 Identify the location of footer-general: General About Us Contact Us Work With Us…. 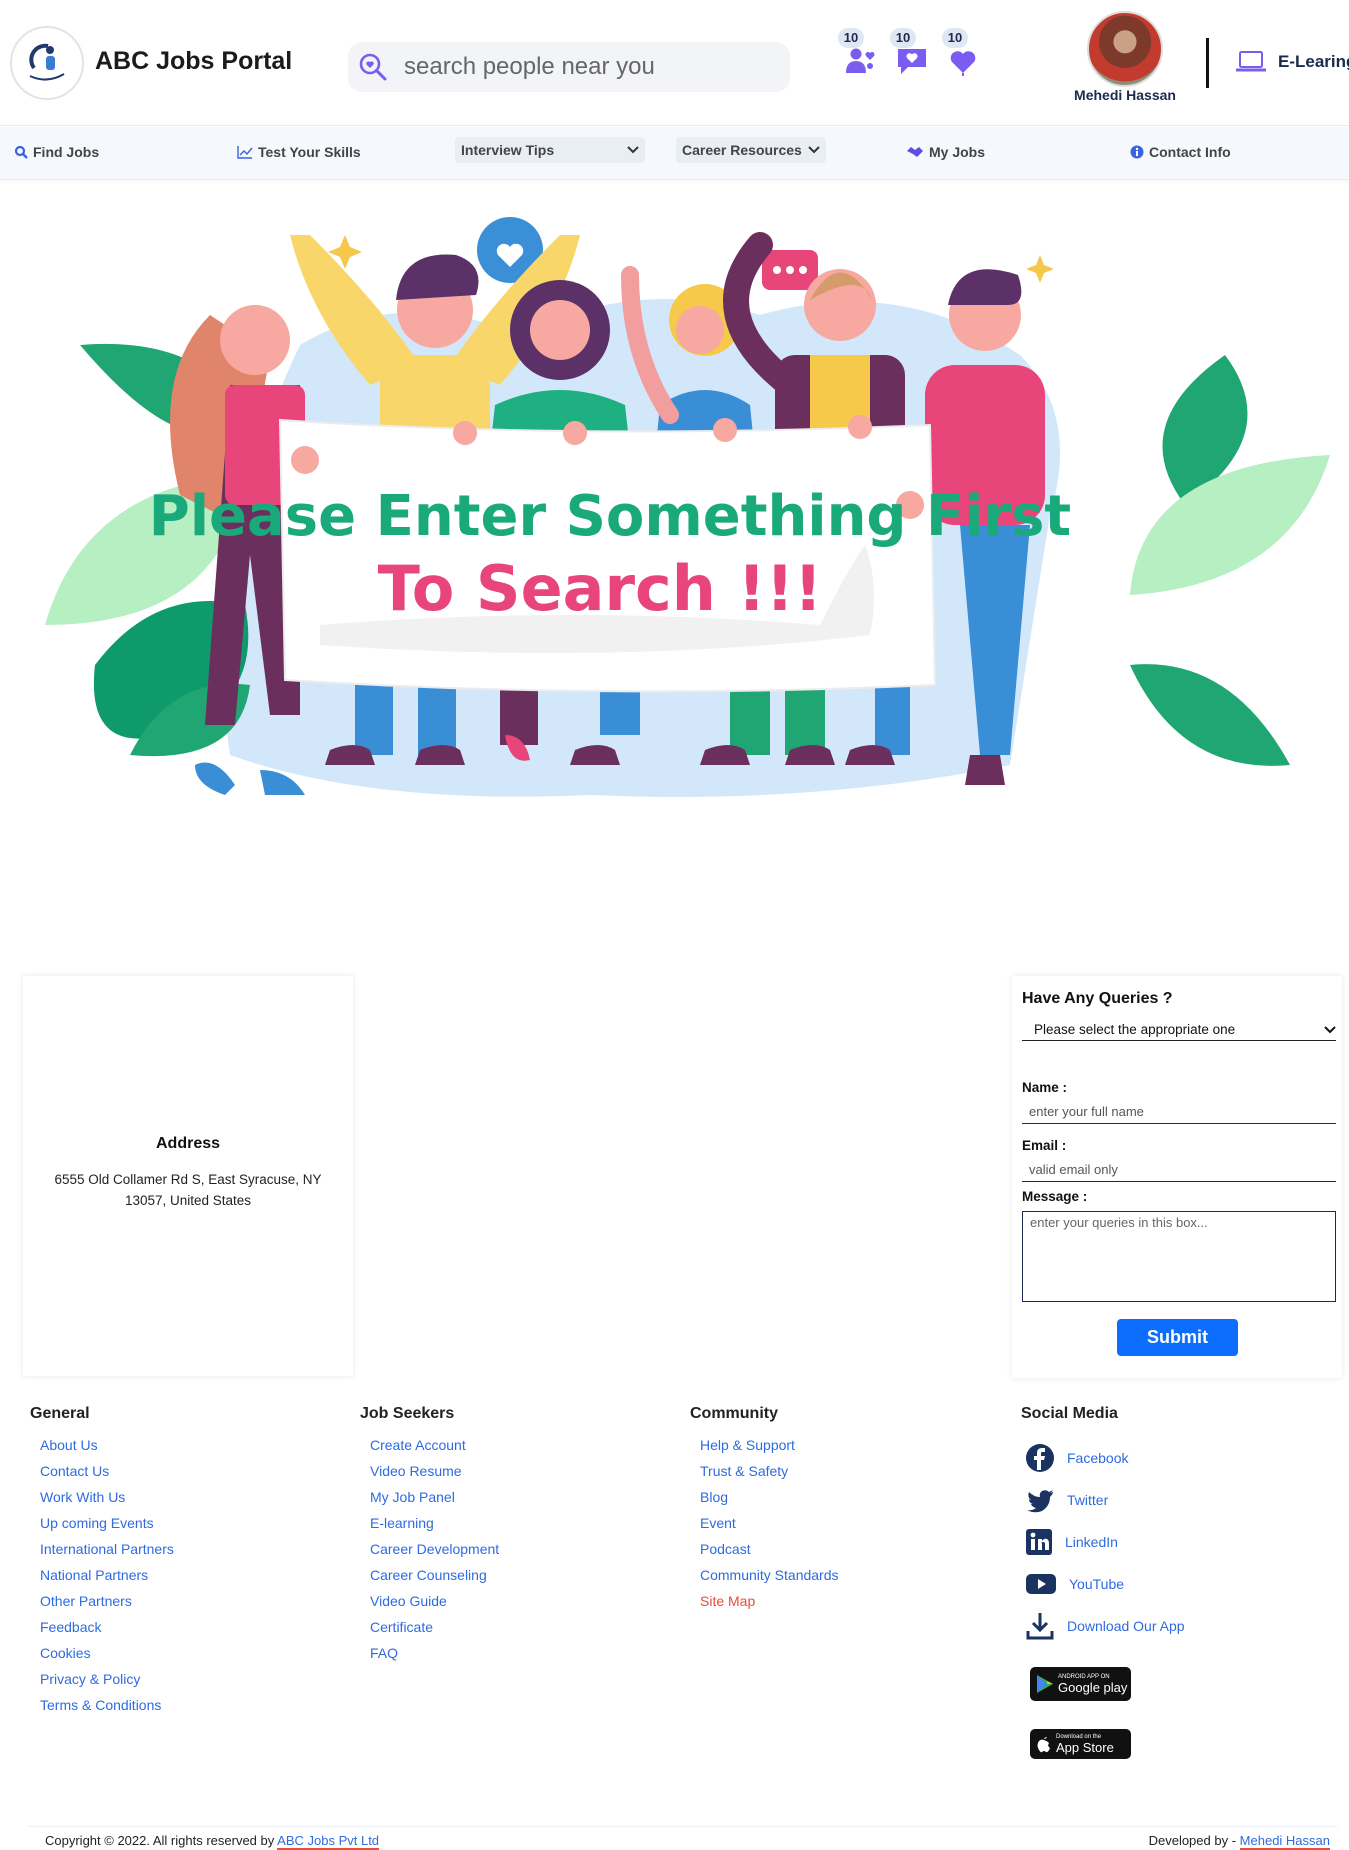
(102, 1564).